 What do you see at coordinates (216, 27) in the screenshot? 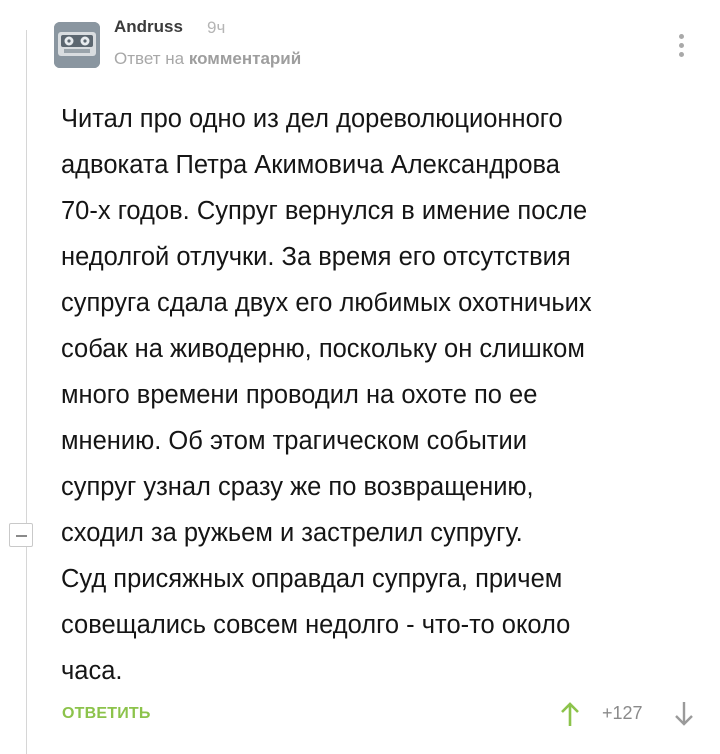
I see `comment-time: 9ч` at bounding box center [216, 27].